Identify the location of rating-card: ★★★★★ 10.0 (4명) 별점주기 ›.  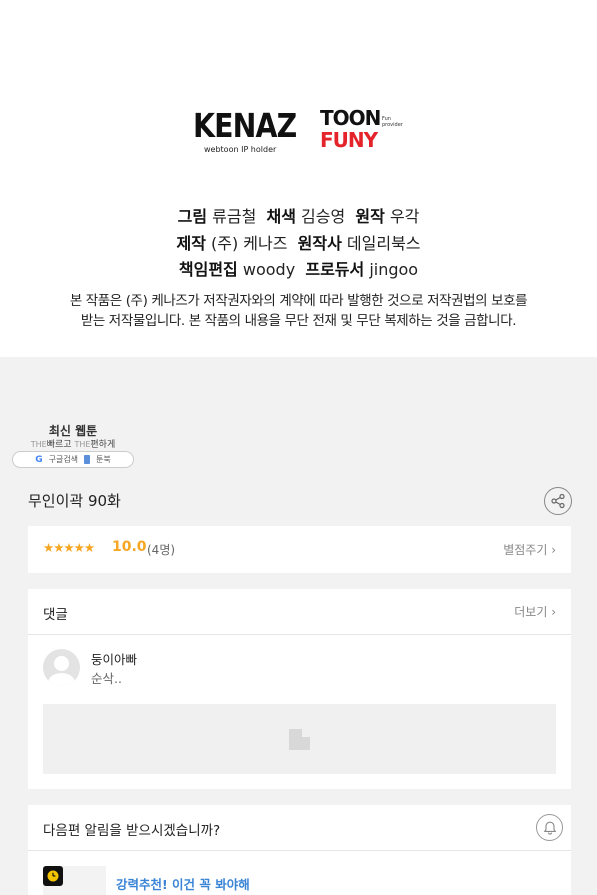
(299, 549).